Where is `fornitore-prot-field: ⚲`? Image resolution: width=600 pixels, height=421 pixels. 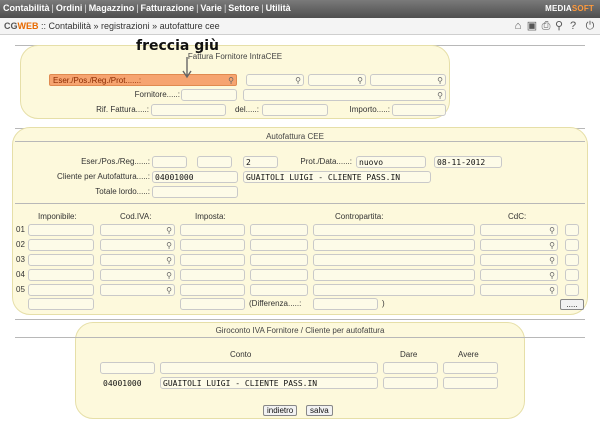 fornitore-prot-field: ⚲ is located at coordinates (408, 80).